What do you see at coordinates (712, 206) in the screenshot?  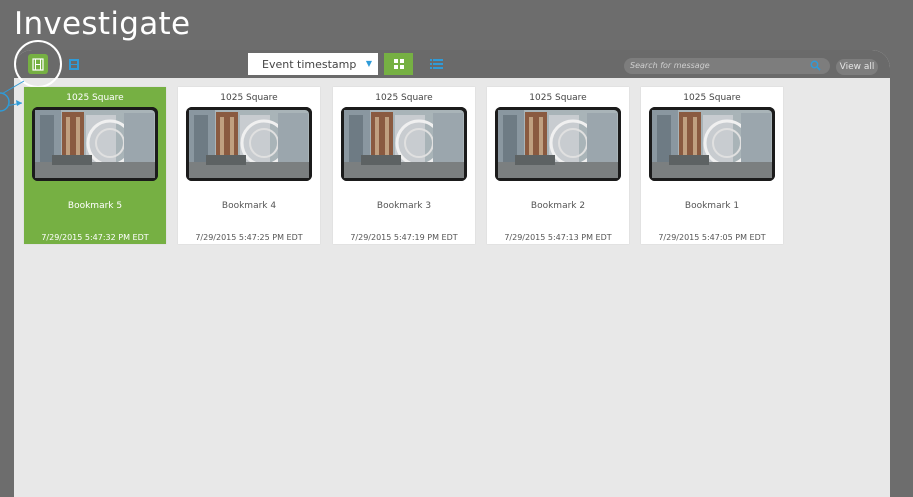 I see `bookmark-name: Bookmark 1` at bounding box center [712, 206].